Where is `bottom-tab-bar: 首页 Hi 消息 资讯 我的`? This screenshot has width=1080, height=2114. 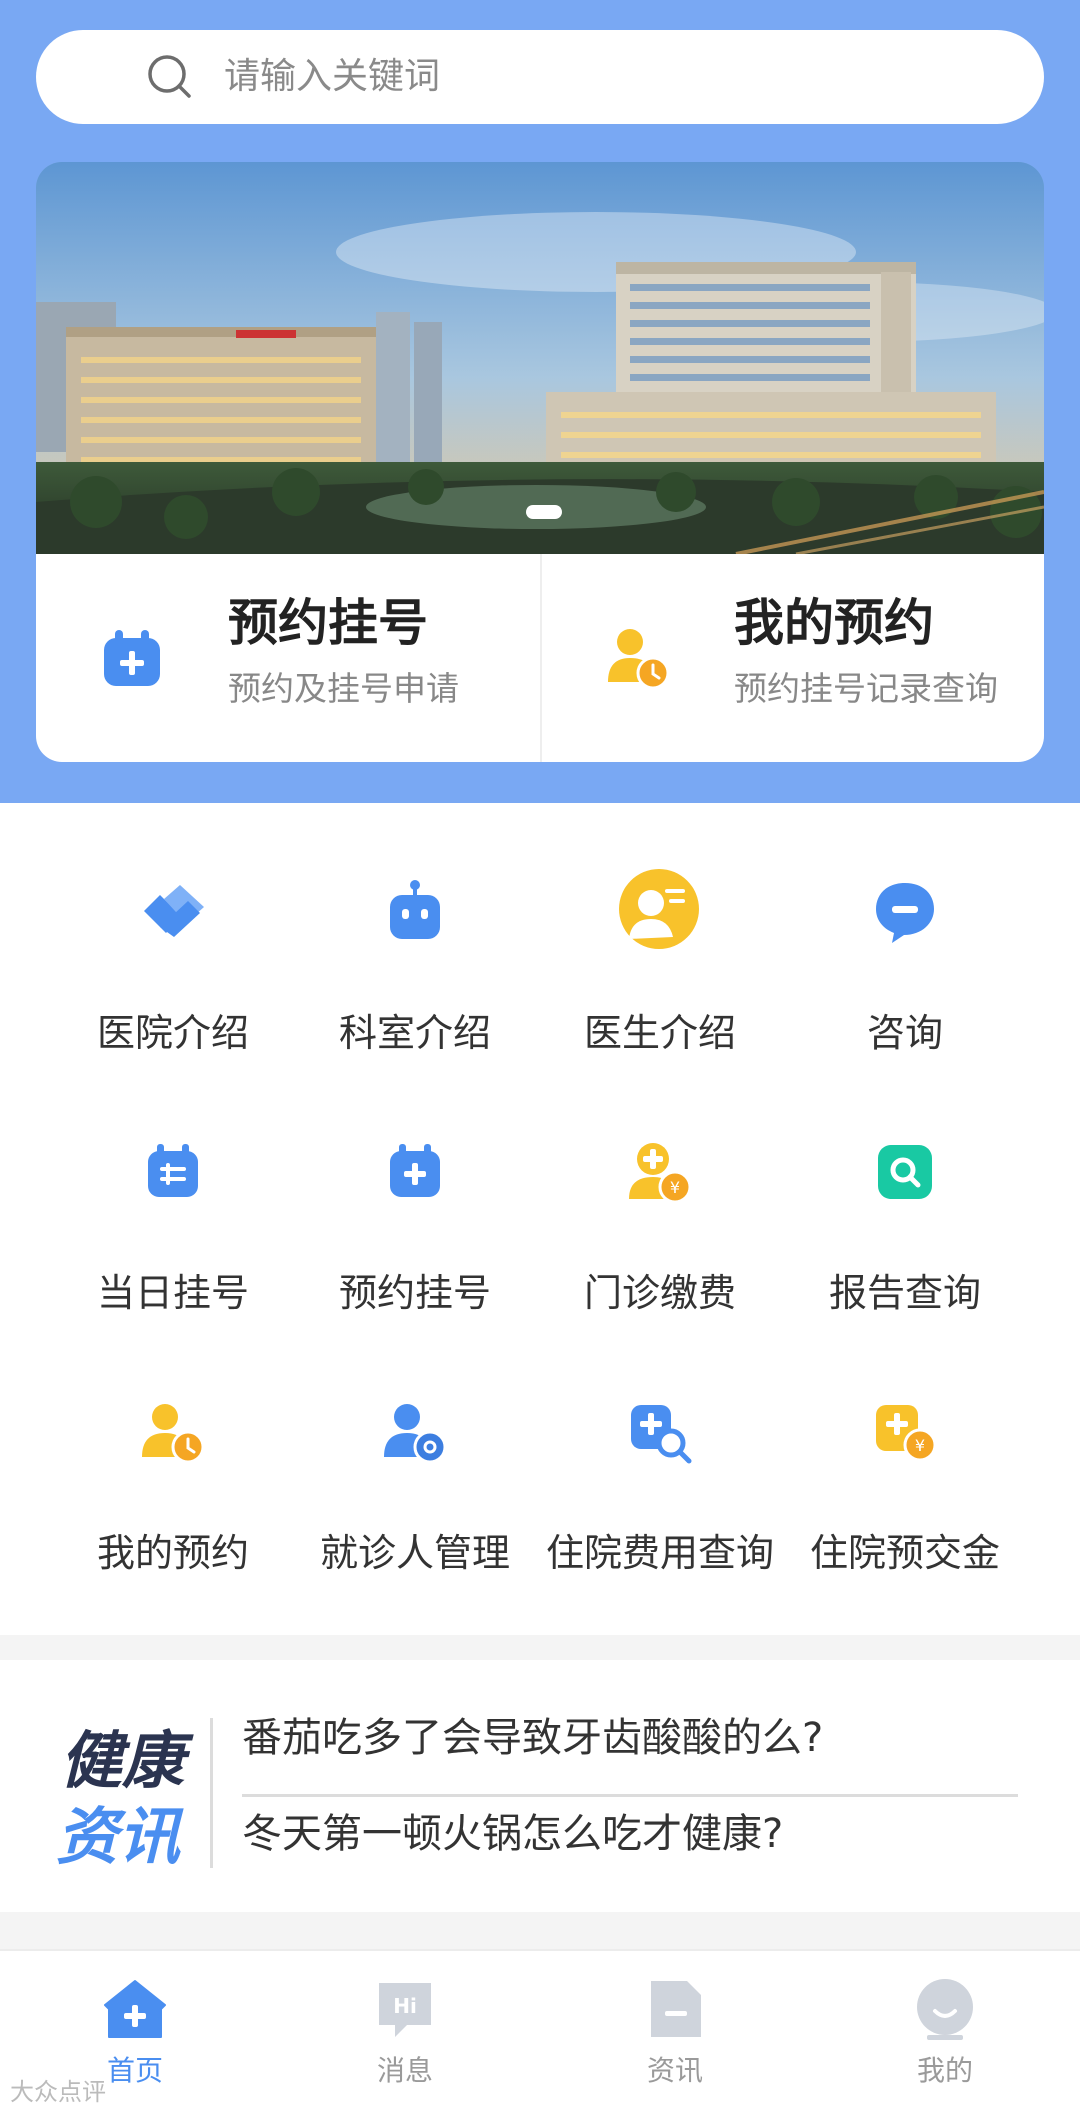 bottom-tab-bar: 首页 Hi 消息 资讯 我的 is located at coordinates (540, 2031).